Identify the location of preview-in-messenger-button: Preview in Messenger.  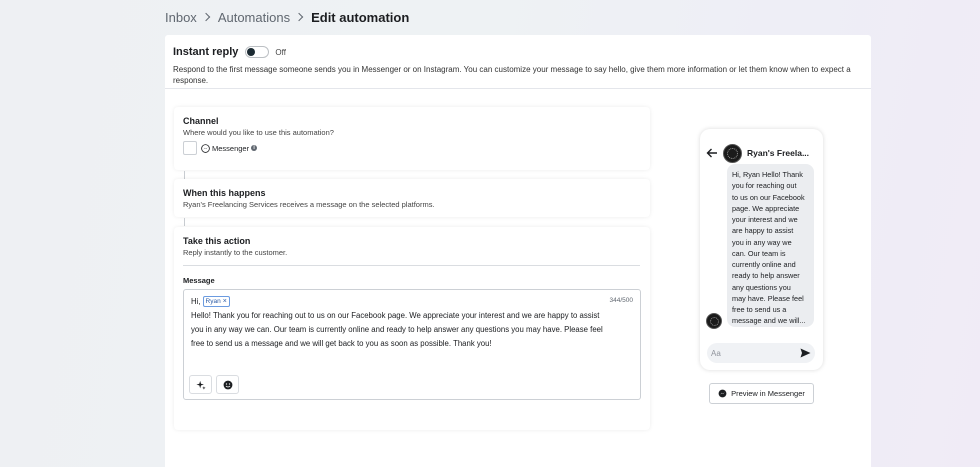
(761, 393).